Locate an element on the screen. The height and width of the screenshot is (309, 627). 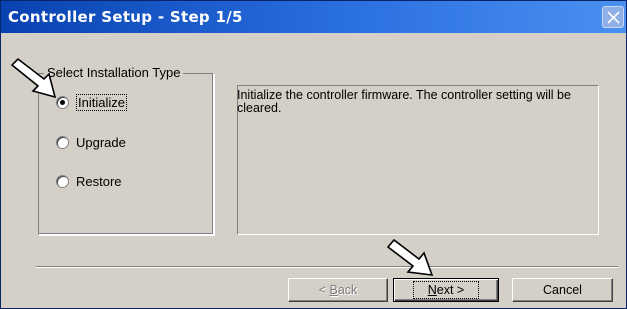
close-button is located at coordinates (613, 17).